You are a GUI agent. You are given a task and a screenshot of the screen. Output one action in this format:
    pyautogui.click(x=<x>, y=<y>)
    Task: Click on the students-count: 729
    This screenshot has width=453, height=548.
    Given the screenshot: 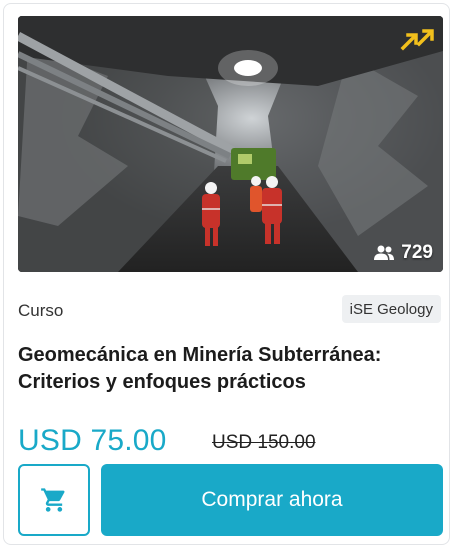 What is the action you would take?
    pyautogui.click(x=417, y=252)
    